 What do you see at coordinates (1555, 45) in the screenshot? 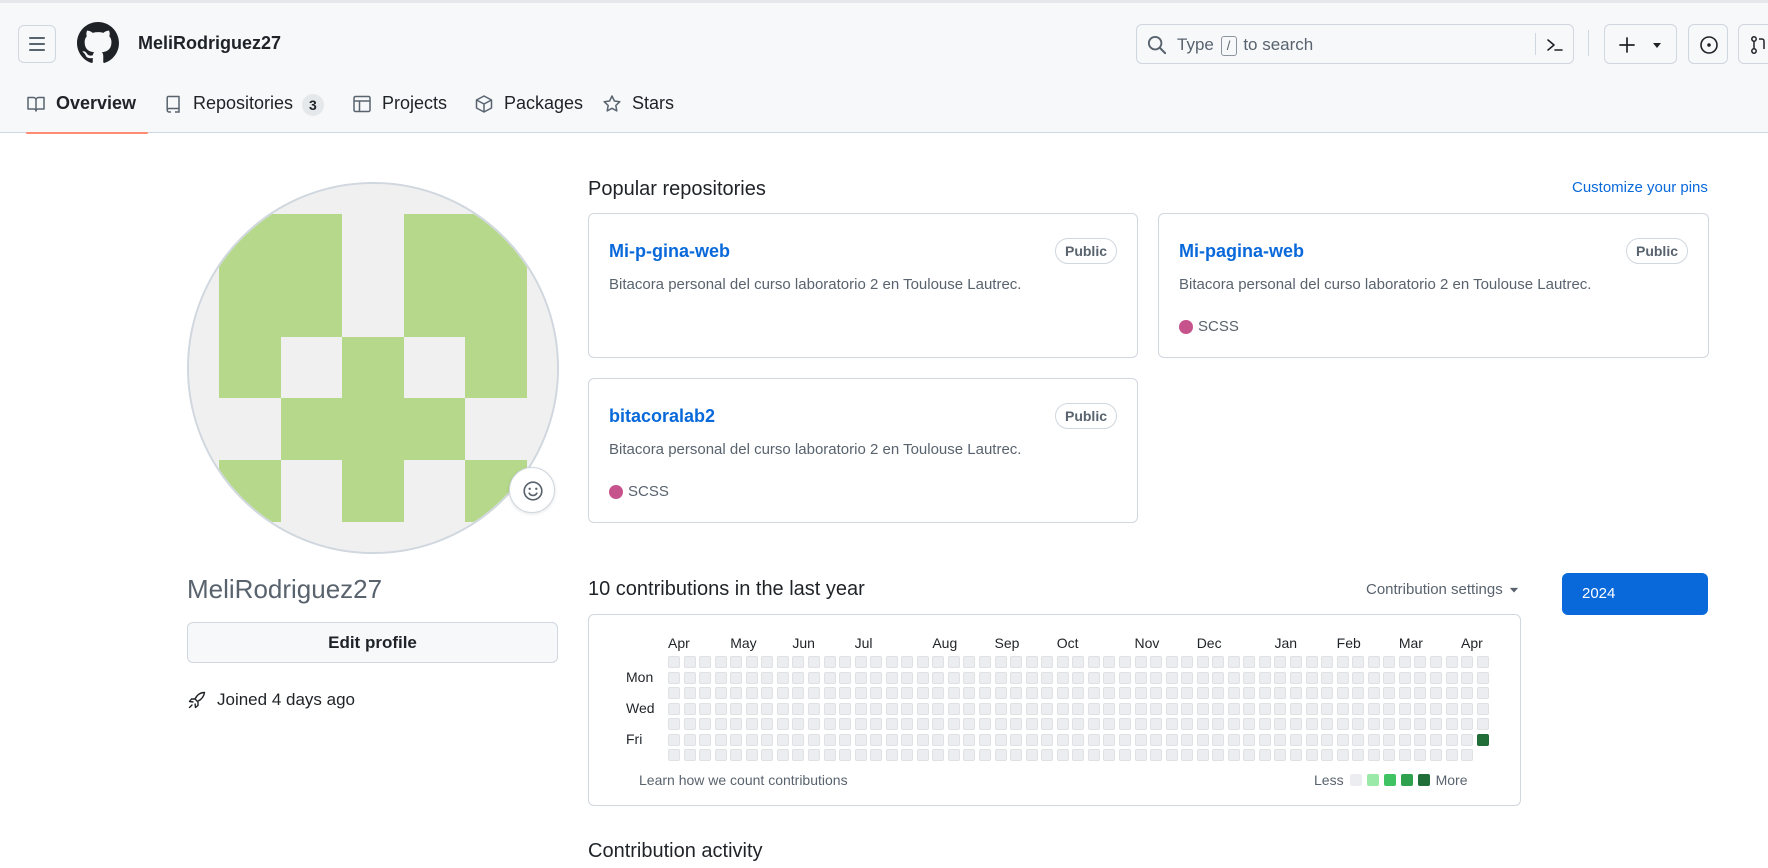
I see `command-palette-icon` at bounding box center [1555, 45].